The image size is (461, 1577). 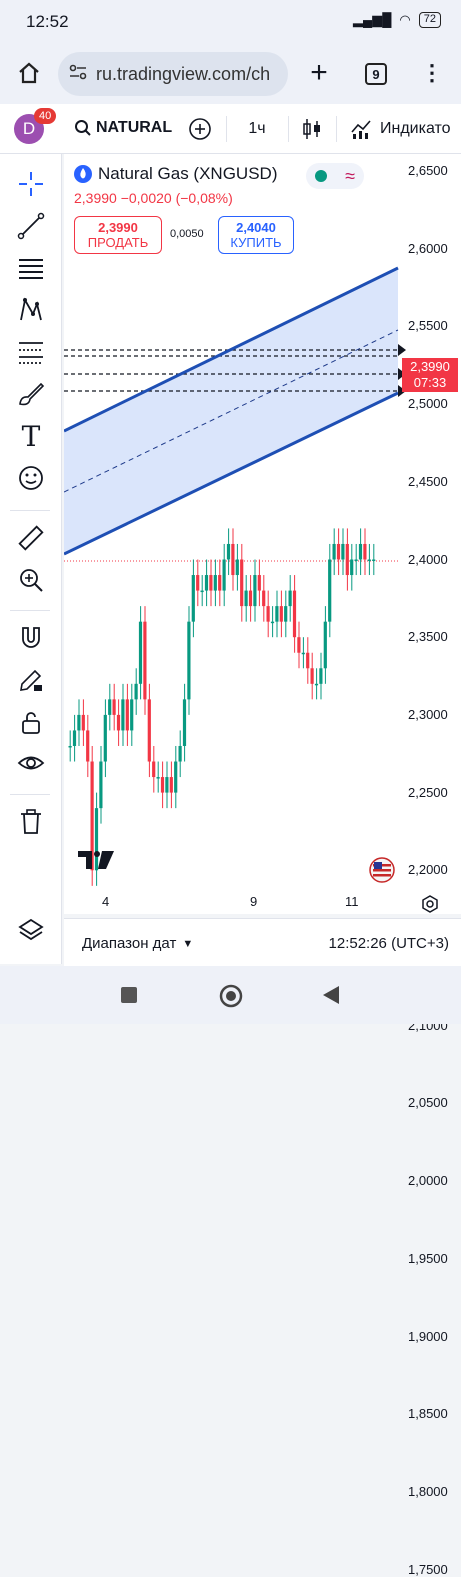 I want to click on home-nav-icon, so click(x=231, y=996).